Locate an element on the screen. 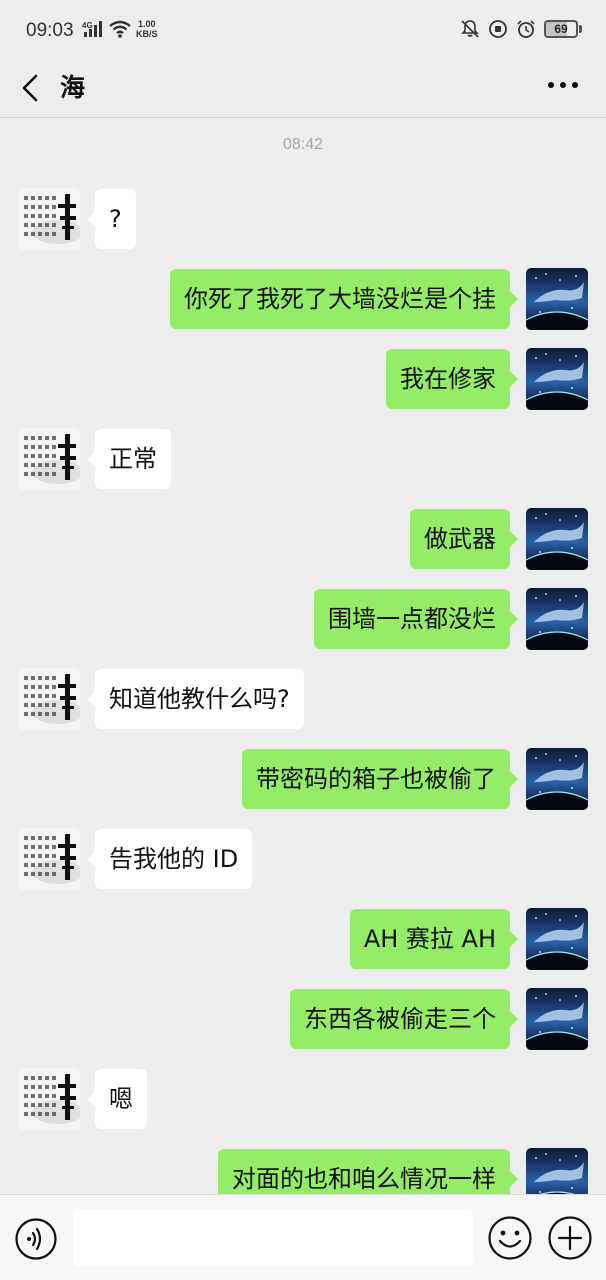 This screenshot has width=606, height=1280. message-row-outgoing: 围墙一点都没烂 is located at coordinates (303, 619).